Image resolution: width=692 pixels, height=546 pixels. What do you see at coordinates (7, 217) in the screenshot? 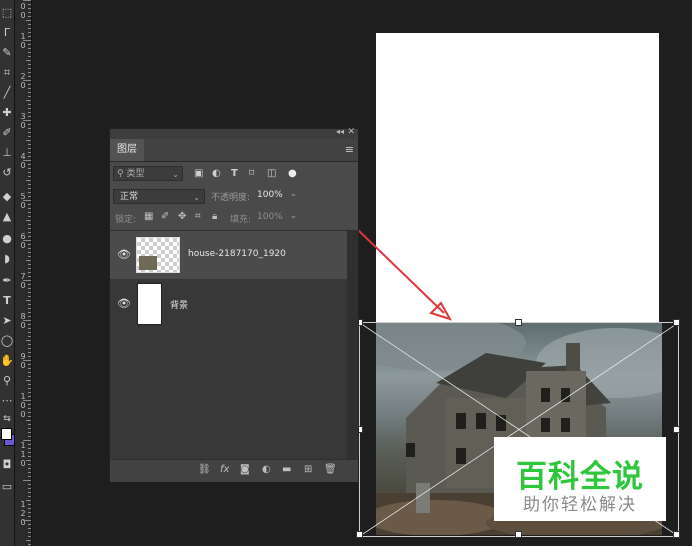
I see `gradient-icon: ▲` at bounding box center [7, 217].